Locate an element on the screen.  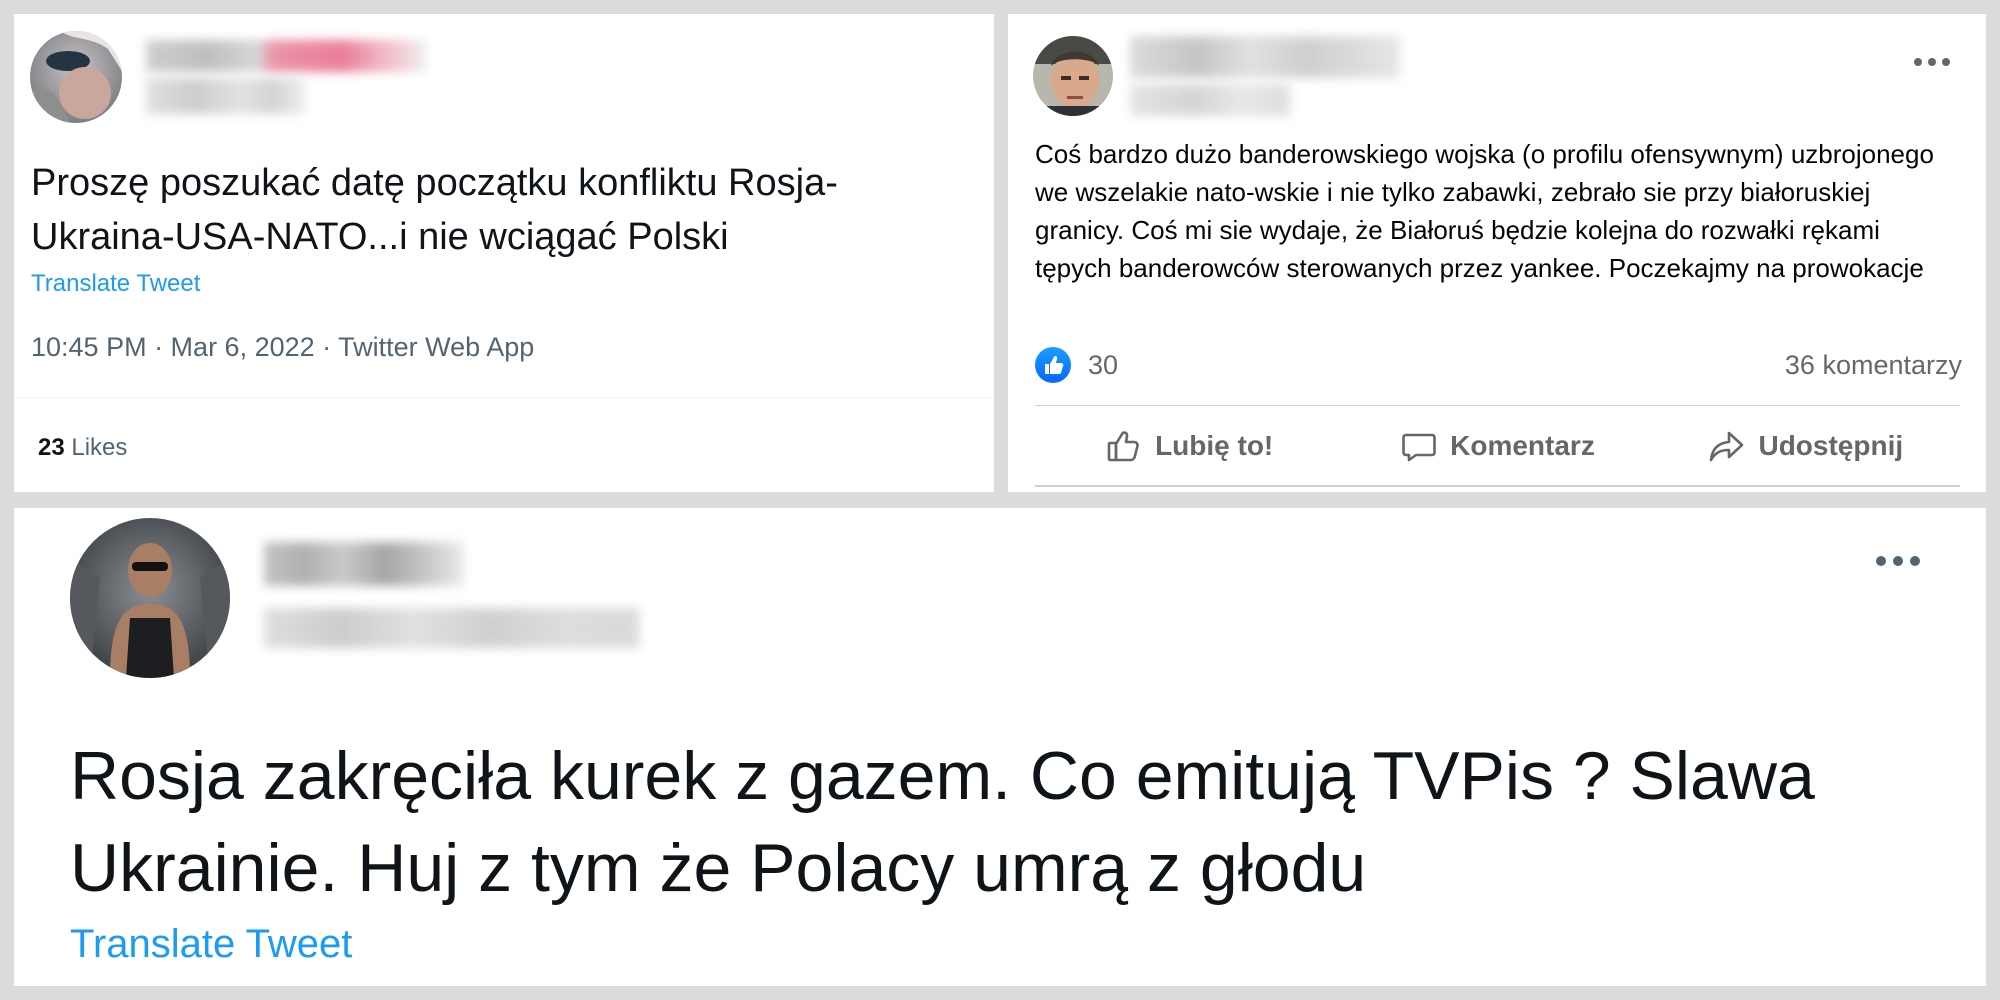
share-label: Udostępnij is located at coordinates (1831, 445).